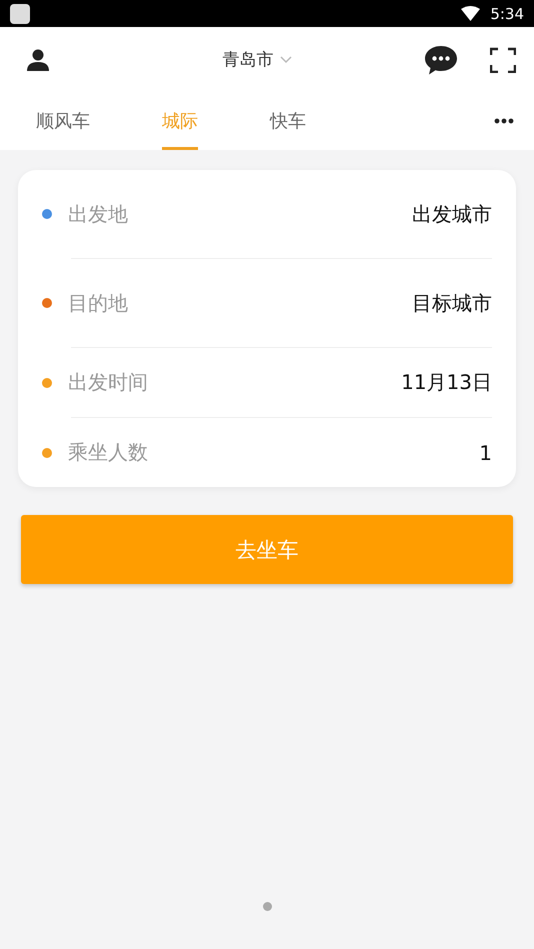  What do you see at coordinates (288, 121) in the screenshot?
I see `tab: 快车` at bounding box center [288, 121].